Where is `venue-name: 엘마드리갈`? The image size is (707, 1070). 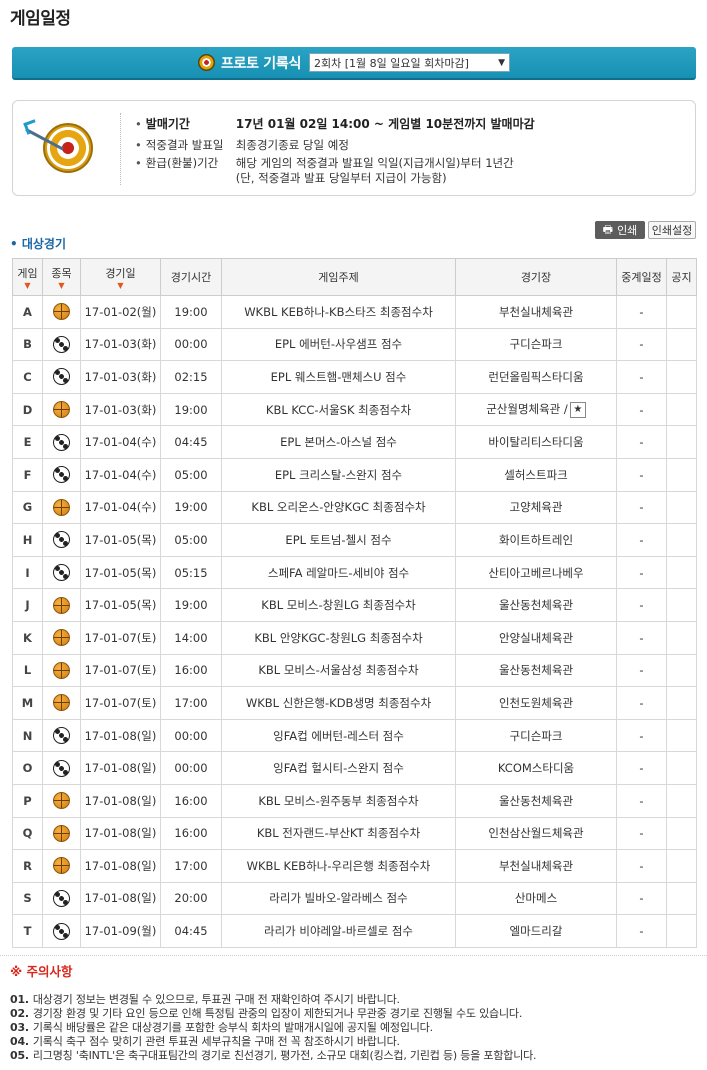 venue-name: 엘마드리갈 is located at coordinates (536, 931).